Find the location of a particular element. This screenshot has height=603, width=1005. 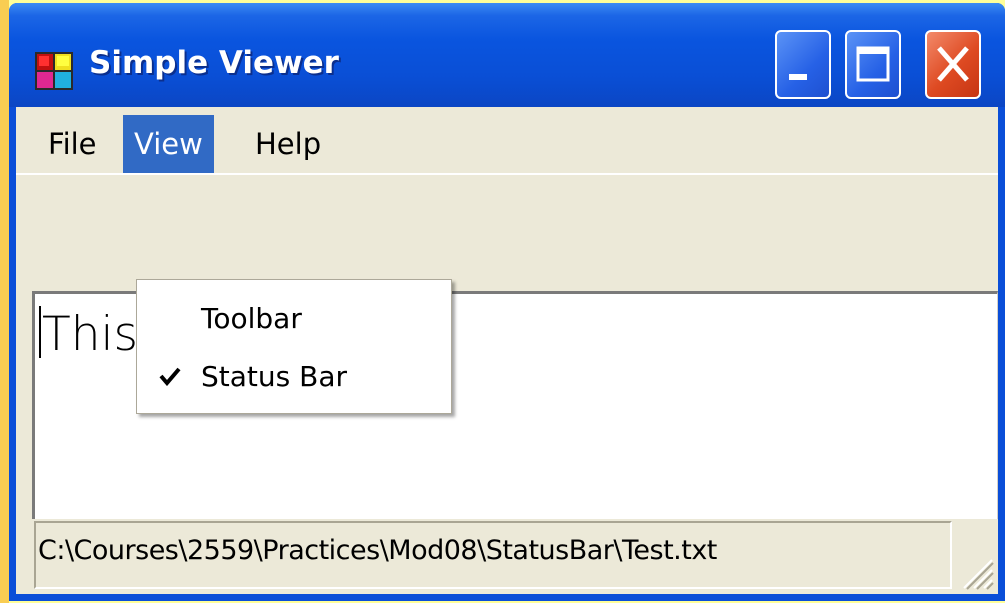

maximize-button is located at coordinates (873, 64).